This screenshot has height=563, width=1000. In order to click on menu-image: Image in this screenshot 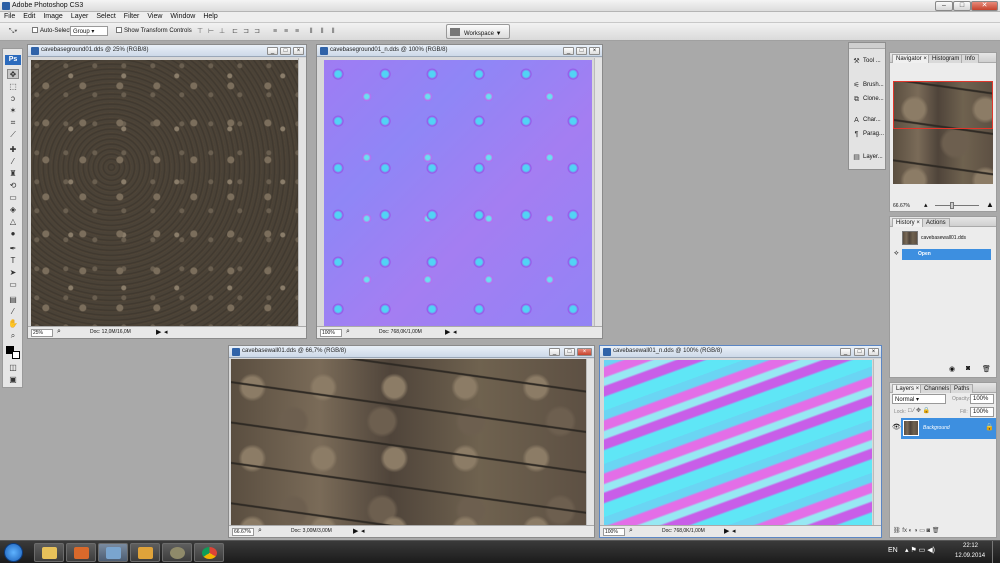, I will do `click(52, 16)`.